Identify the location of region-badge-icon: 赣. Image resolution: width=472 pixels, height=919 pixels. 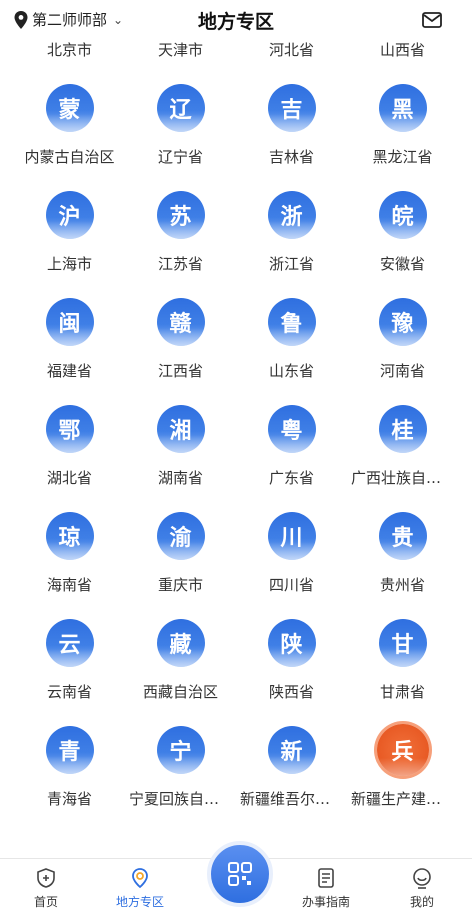
(180, 322).